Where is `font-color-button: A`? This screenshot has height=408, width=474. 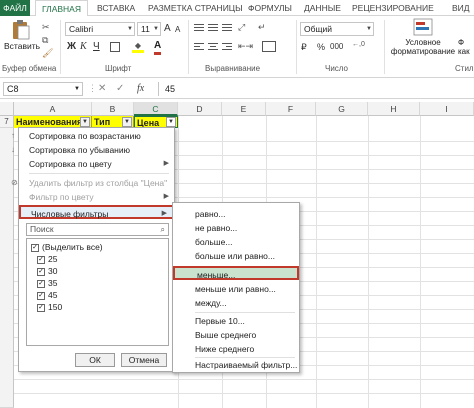 font-color-button: A is located at coordinates (158, 47).